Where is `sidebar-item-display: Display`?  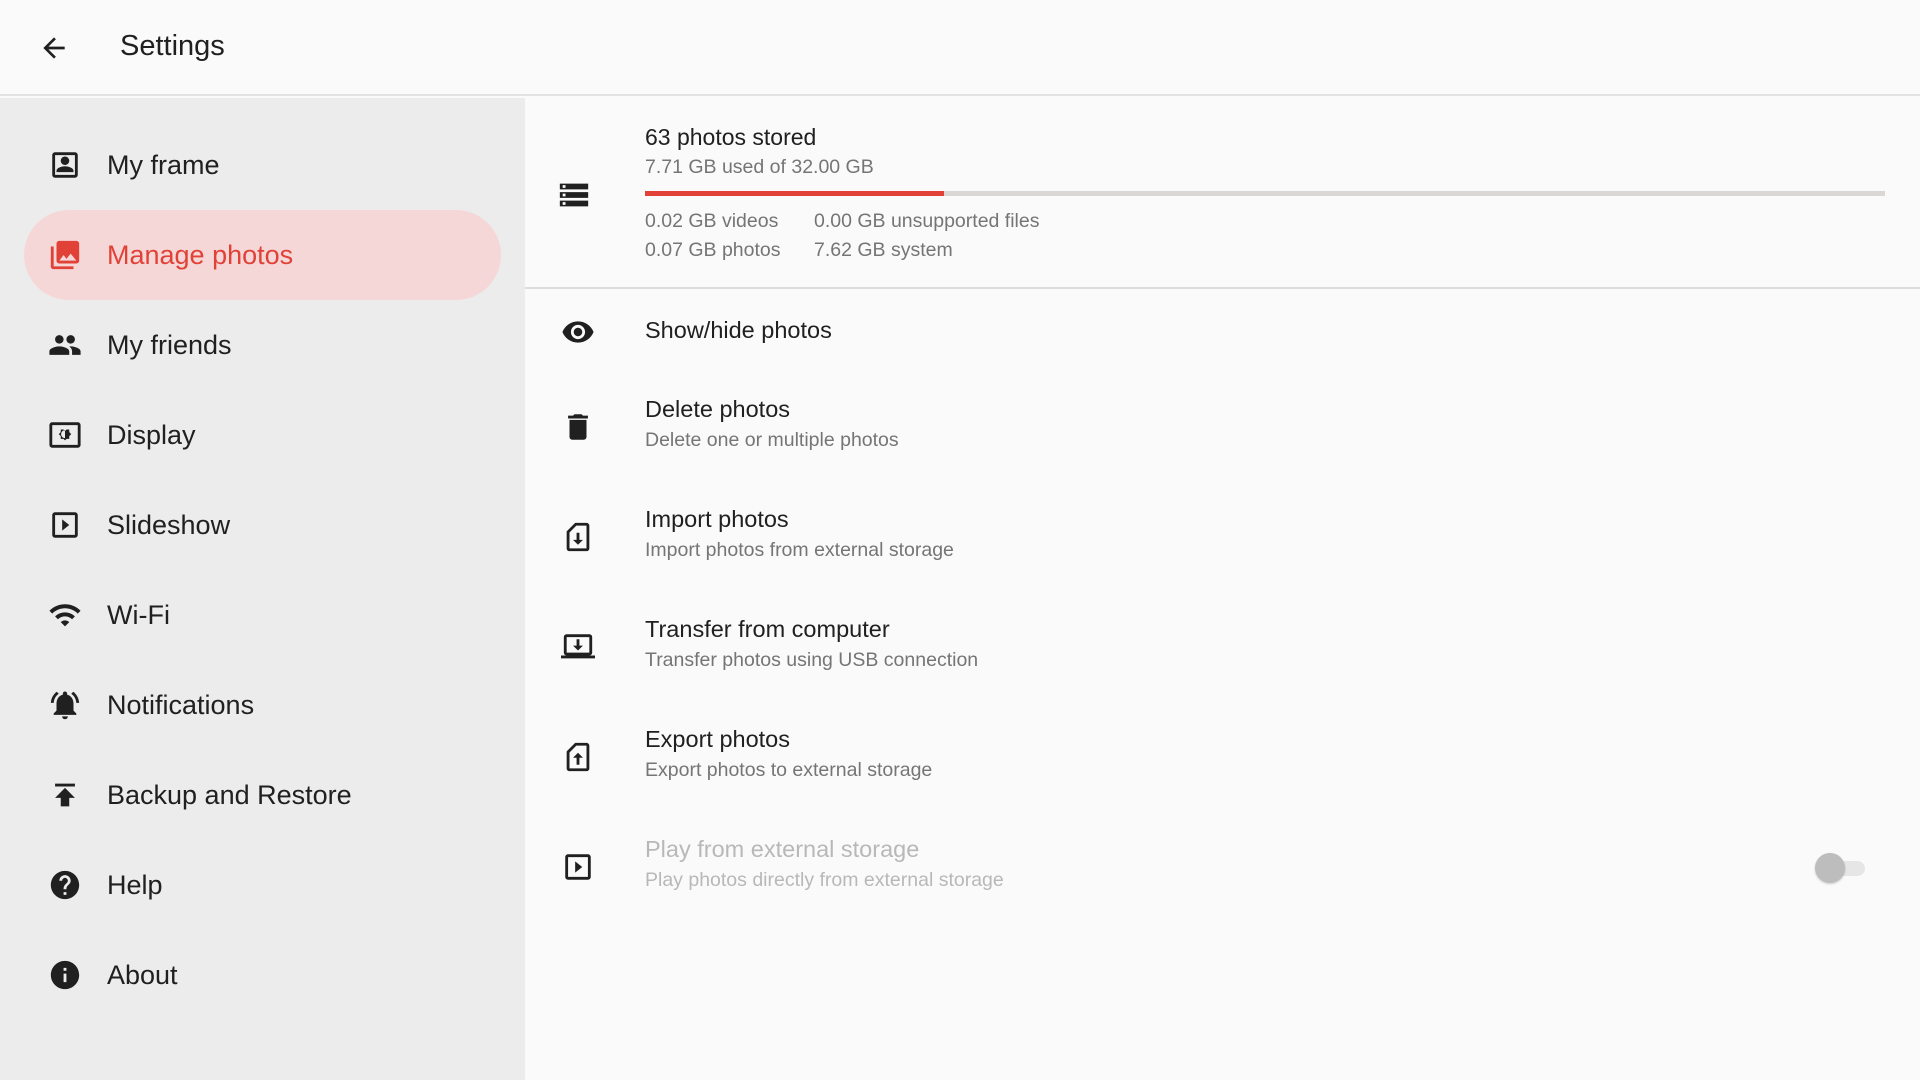 sidebar-item-display: Display is located at coordinates (262, 435).